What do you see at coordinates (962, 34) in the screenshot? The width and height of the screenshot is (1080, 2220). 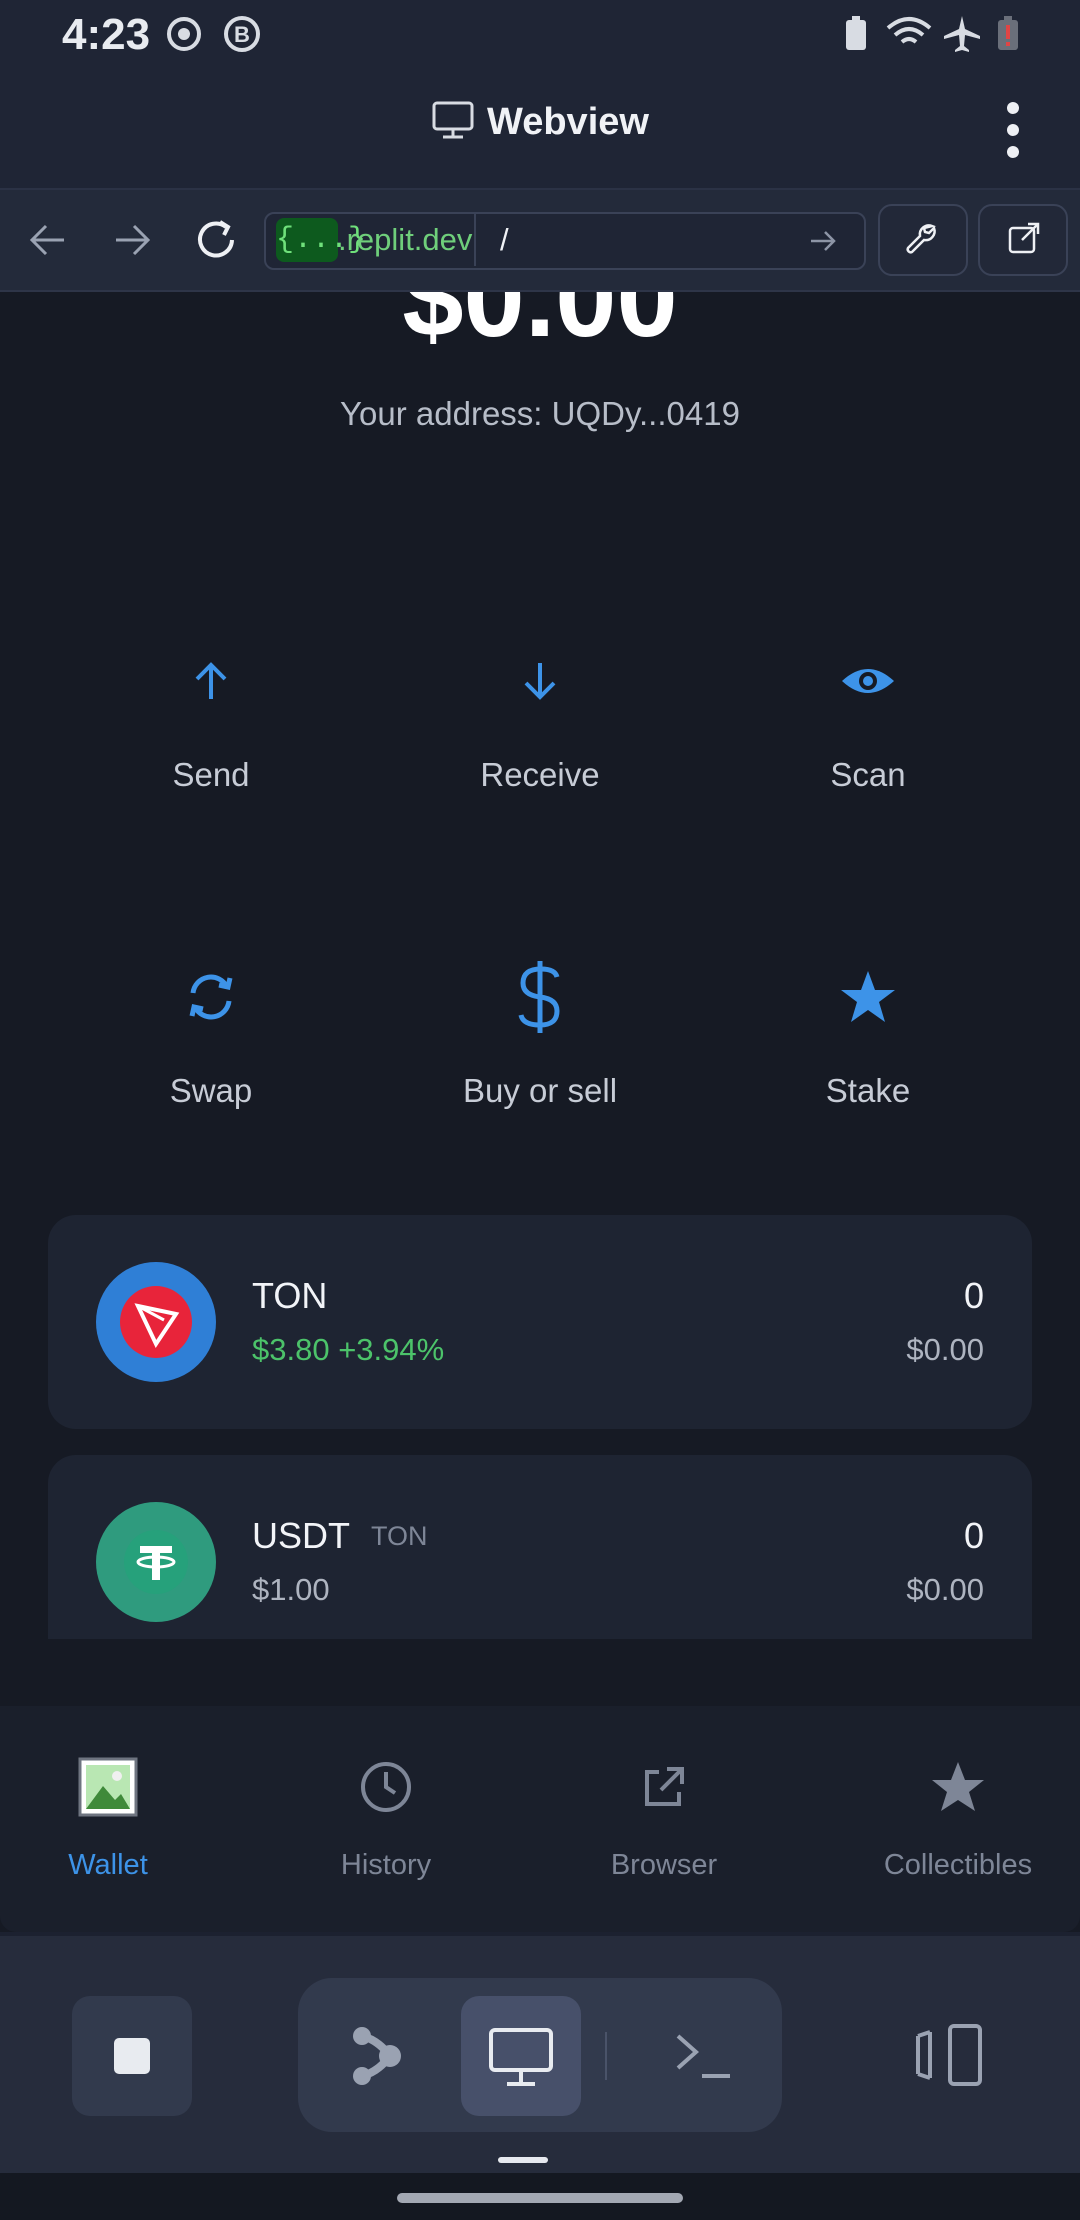 I see `airplane-icon` at bounding box center [962, 34].